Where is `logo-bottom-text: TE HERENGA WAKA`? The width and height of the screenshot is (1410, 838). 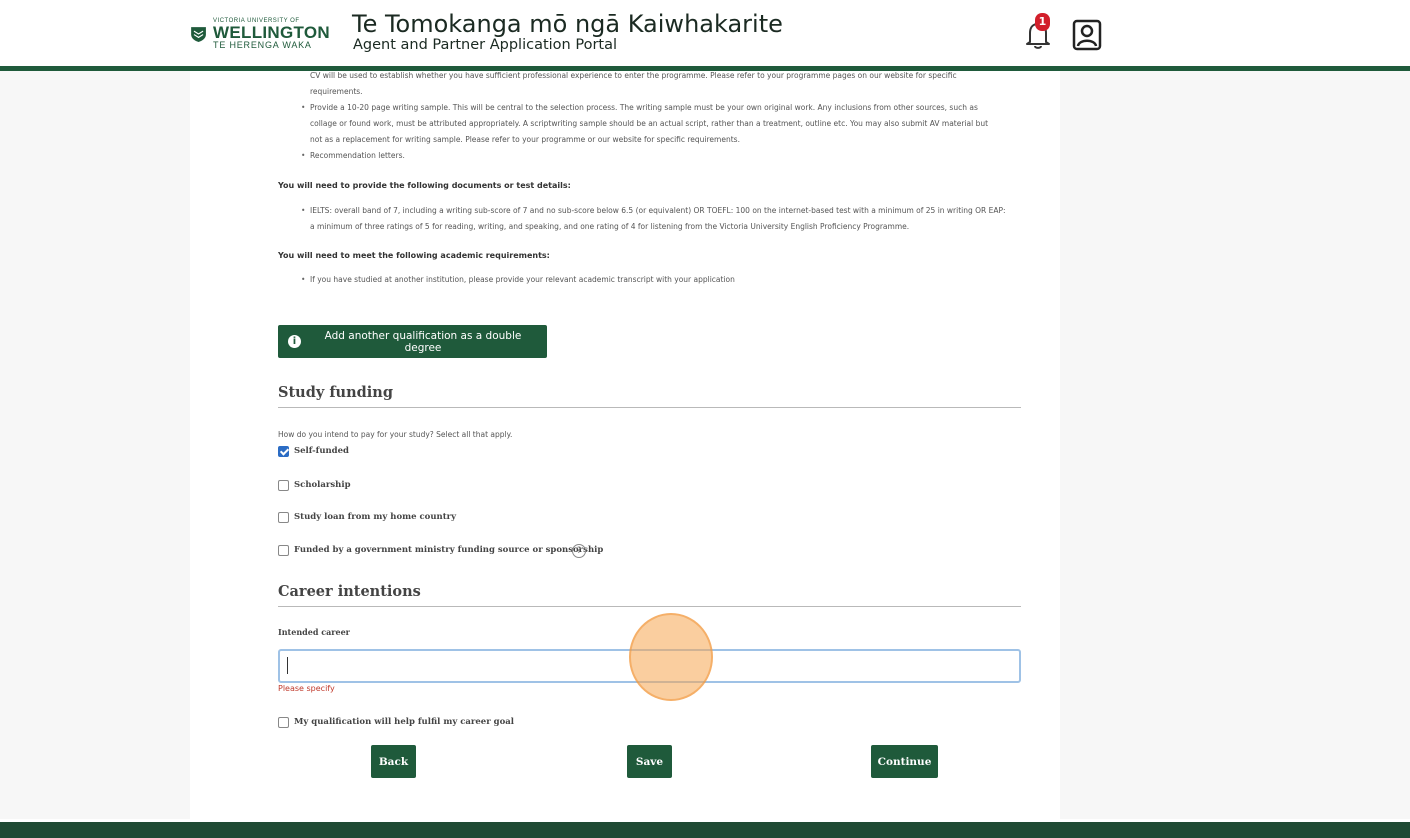 logo-bottom-text: TE HERENGA WAKA is located at coordinates (262, 45).